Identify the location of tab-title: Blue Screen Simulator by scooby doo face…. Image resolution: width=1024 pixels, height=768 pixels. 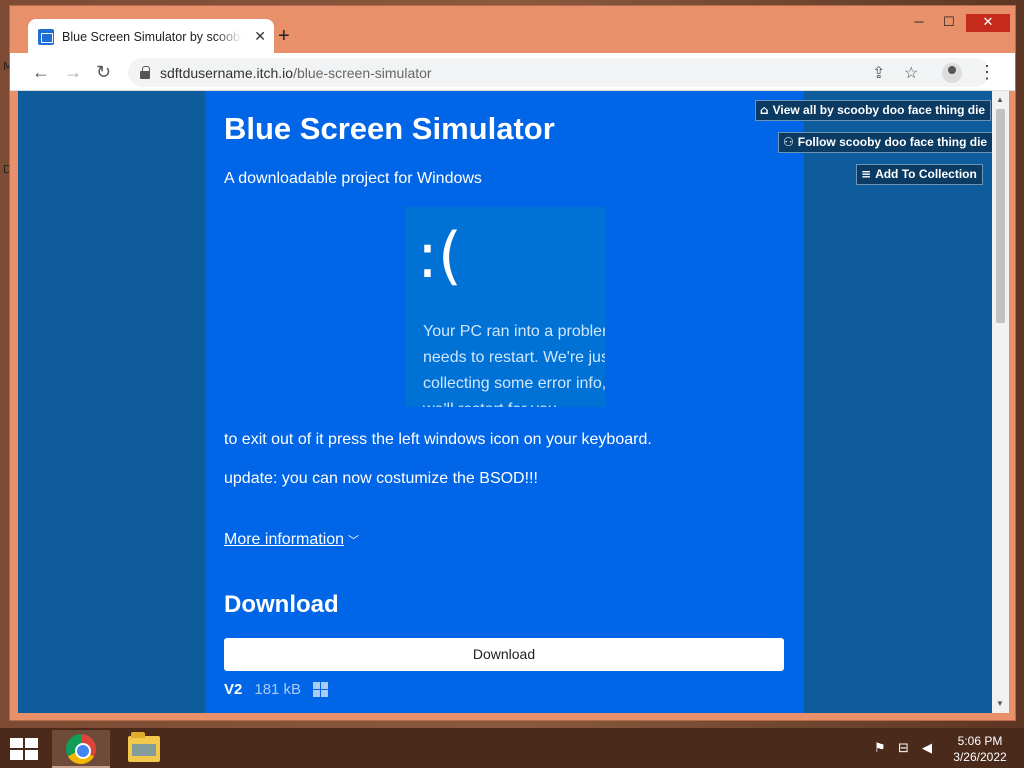
(152, 36).